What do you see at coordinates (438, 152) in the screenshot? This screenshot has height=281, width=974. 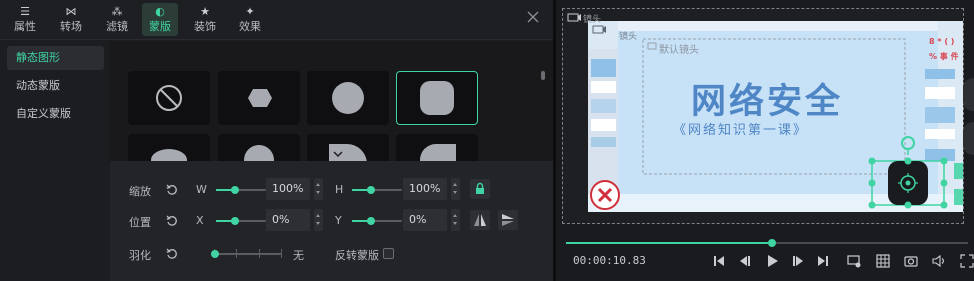 I see `rounded-corner-icon` at bounding box center [438, 152].